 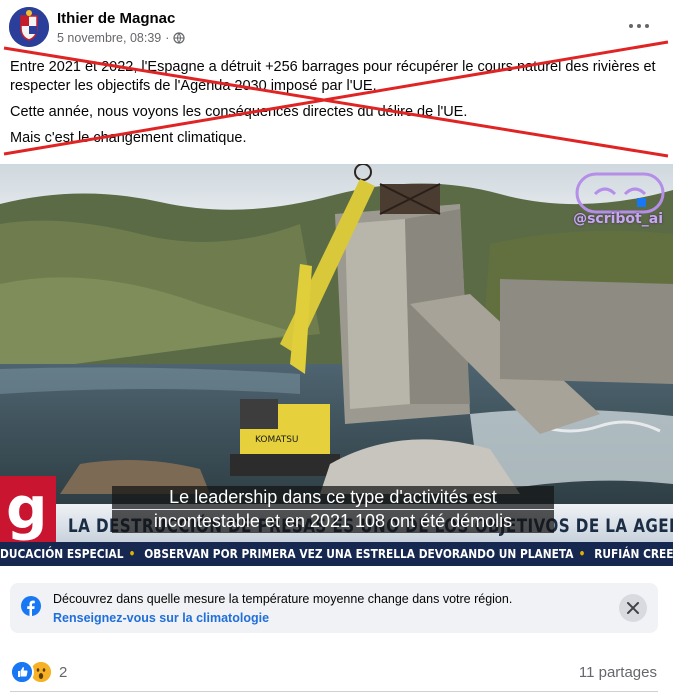 What do you see at coordinates (109, 38) in the screenshot?
I see `post-date: 5 novembre, 08:39` at bounding box center [109, 38].